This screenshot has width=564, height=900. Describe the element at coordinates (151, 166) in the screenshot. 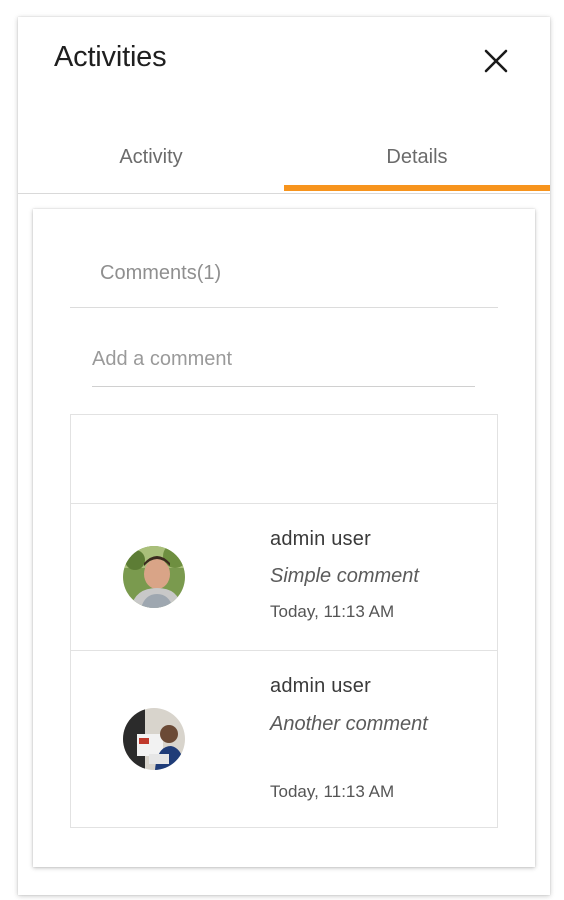

I see `tab-activity: Activity` at that location.